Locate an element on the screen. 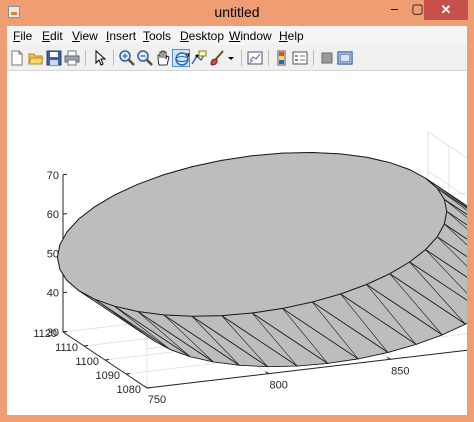 The height and width of the screenshot is (422, 474). menu-file: File is located at coordinates (22, 36).